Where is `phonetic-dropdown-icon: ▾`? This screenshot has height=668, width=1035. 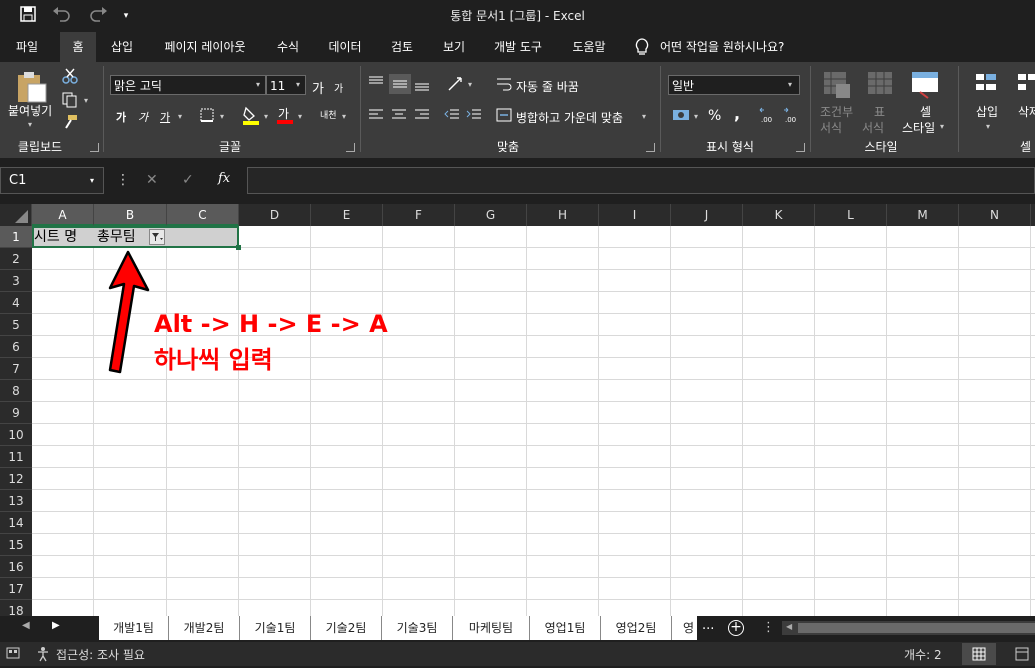 phonetic-dropdown-icon: ▾ is located at coordinates (344, 116).